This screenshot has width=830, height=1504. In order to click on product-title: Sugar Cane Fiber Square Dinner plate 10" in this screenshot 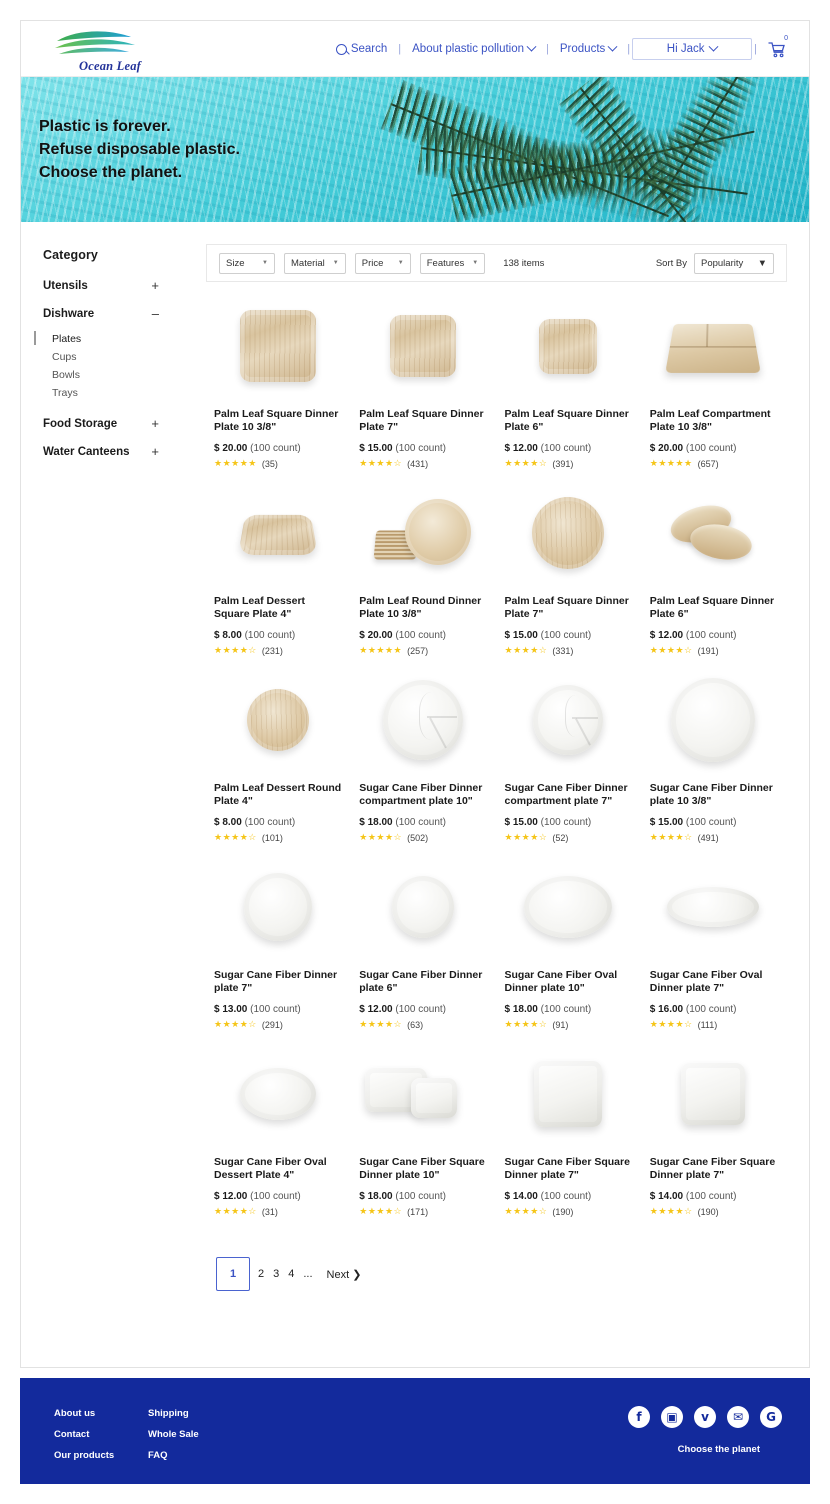, I will do `click(422, 1169)`.